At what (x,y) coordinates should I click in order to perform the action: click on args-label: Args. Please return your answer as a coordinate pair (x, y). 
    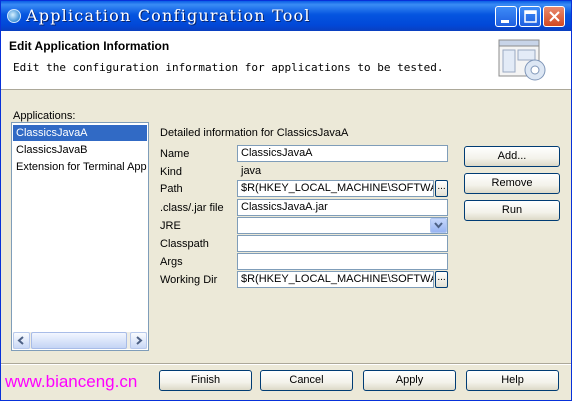
    Looking at the image, I should click on (171, 262).